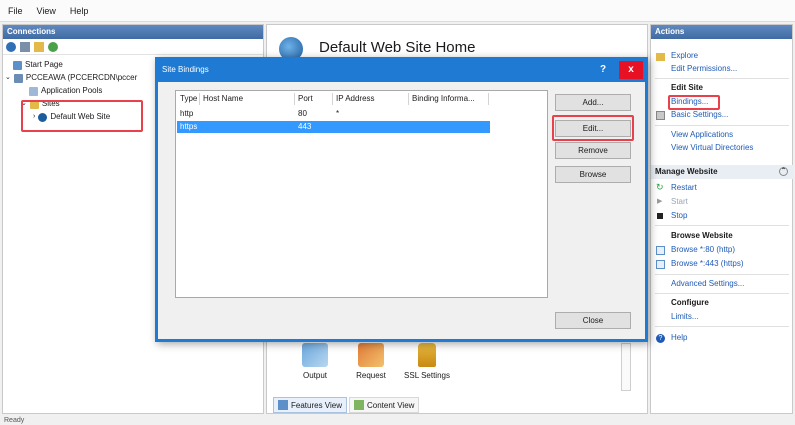 This screenshot has height=425, width=795. What do you see at coordinates (702, 235) in the screenshot?
I see `section-browse-website: Browse Website` at bounding box center [702, 235].